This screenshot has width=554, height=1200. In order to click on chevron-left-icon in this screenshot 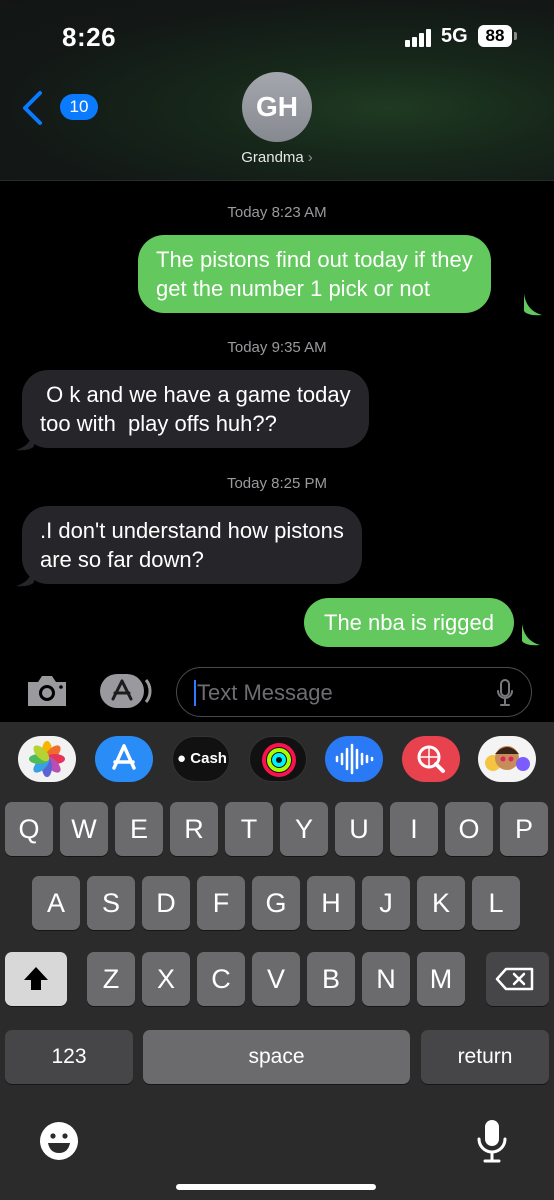, I will do `click(32, 108)`.